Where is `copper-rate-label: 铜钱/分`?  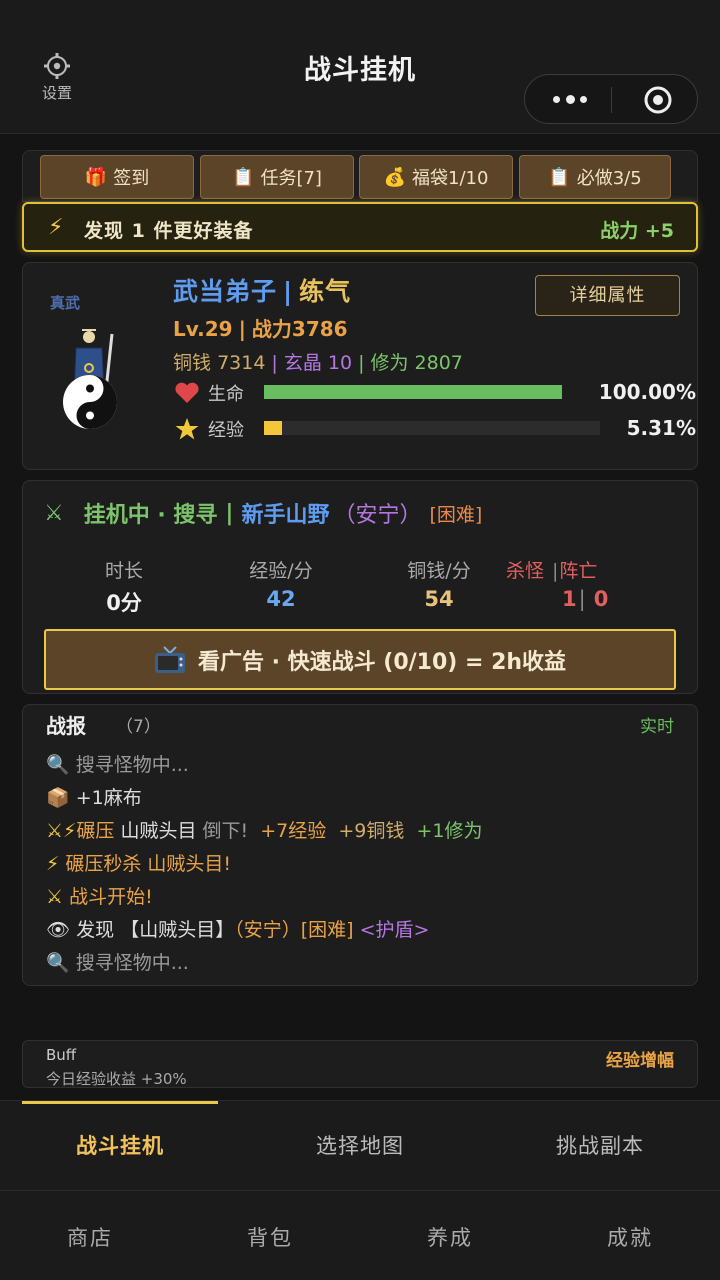
copper-rate-label: 铜钱/分 is located at coordinates (439, 571).